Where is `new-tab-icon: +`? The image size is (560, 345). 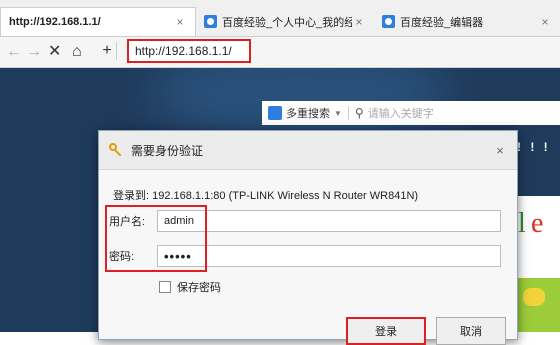 new-tab-icon: + is located at coordinates (107, 51).